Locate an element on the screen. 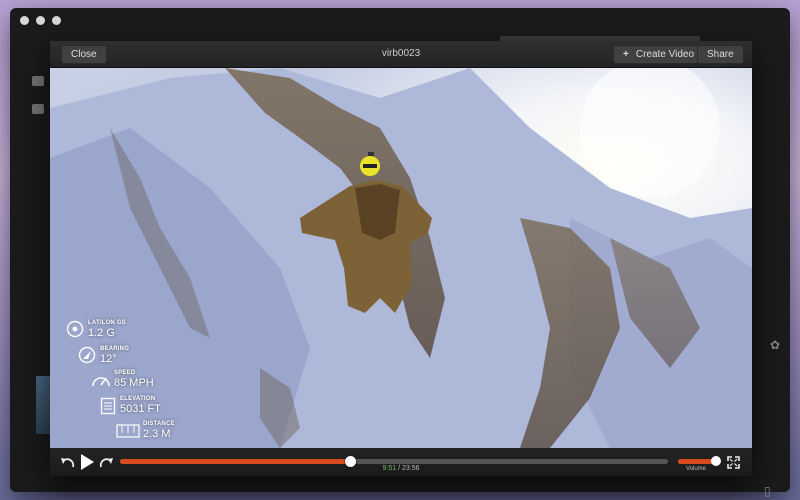 This screenshot has height=500, width=800. elevation-label: ELEVATION is located at coordinates (138, 399).